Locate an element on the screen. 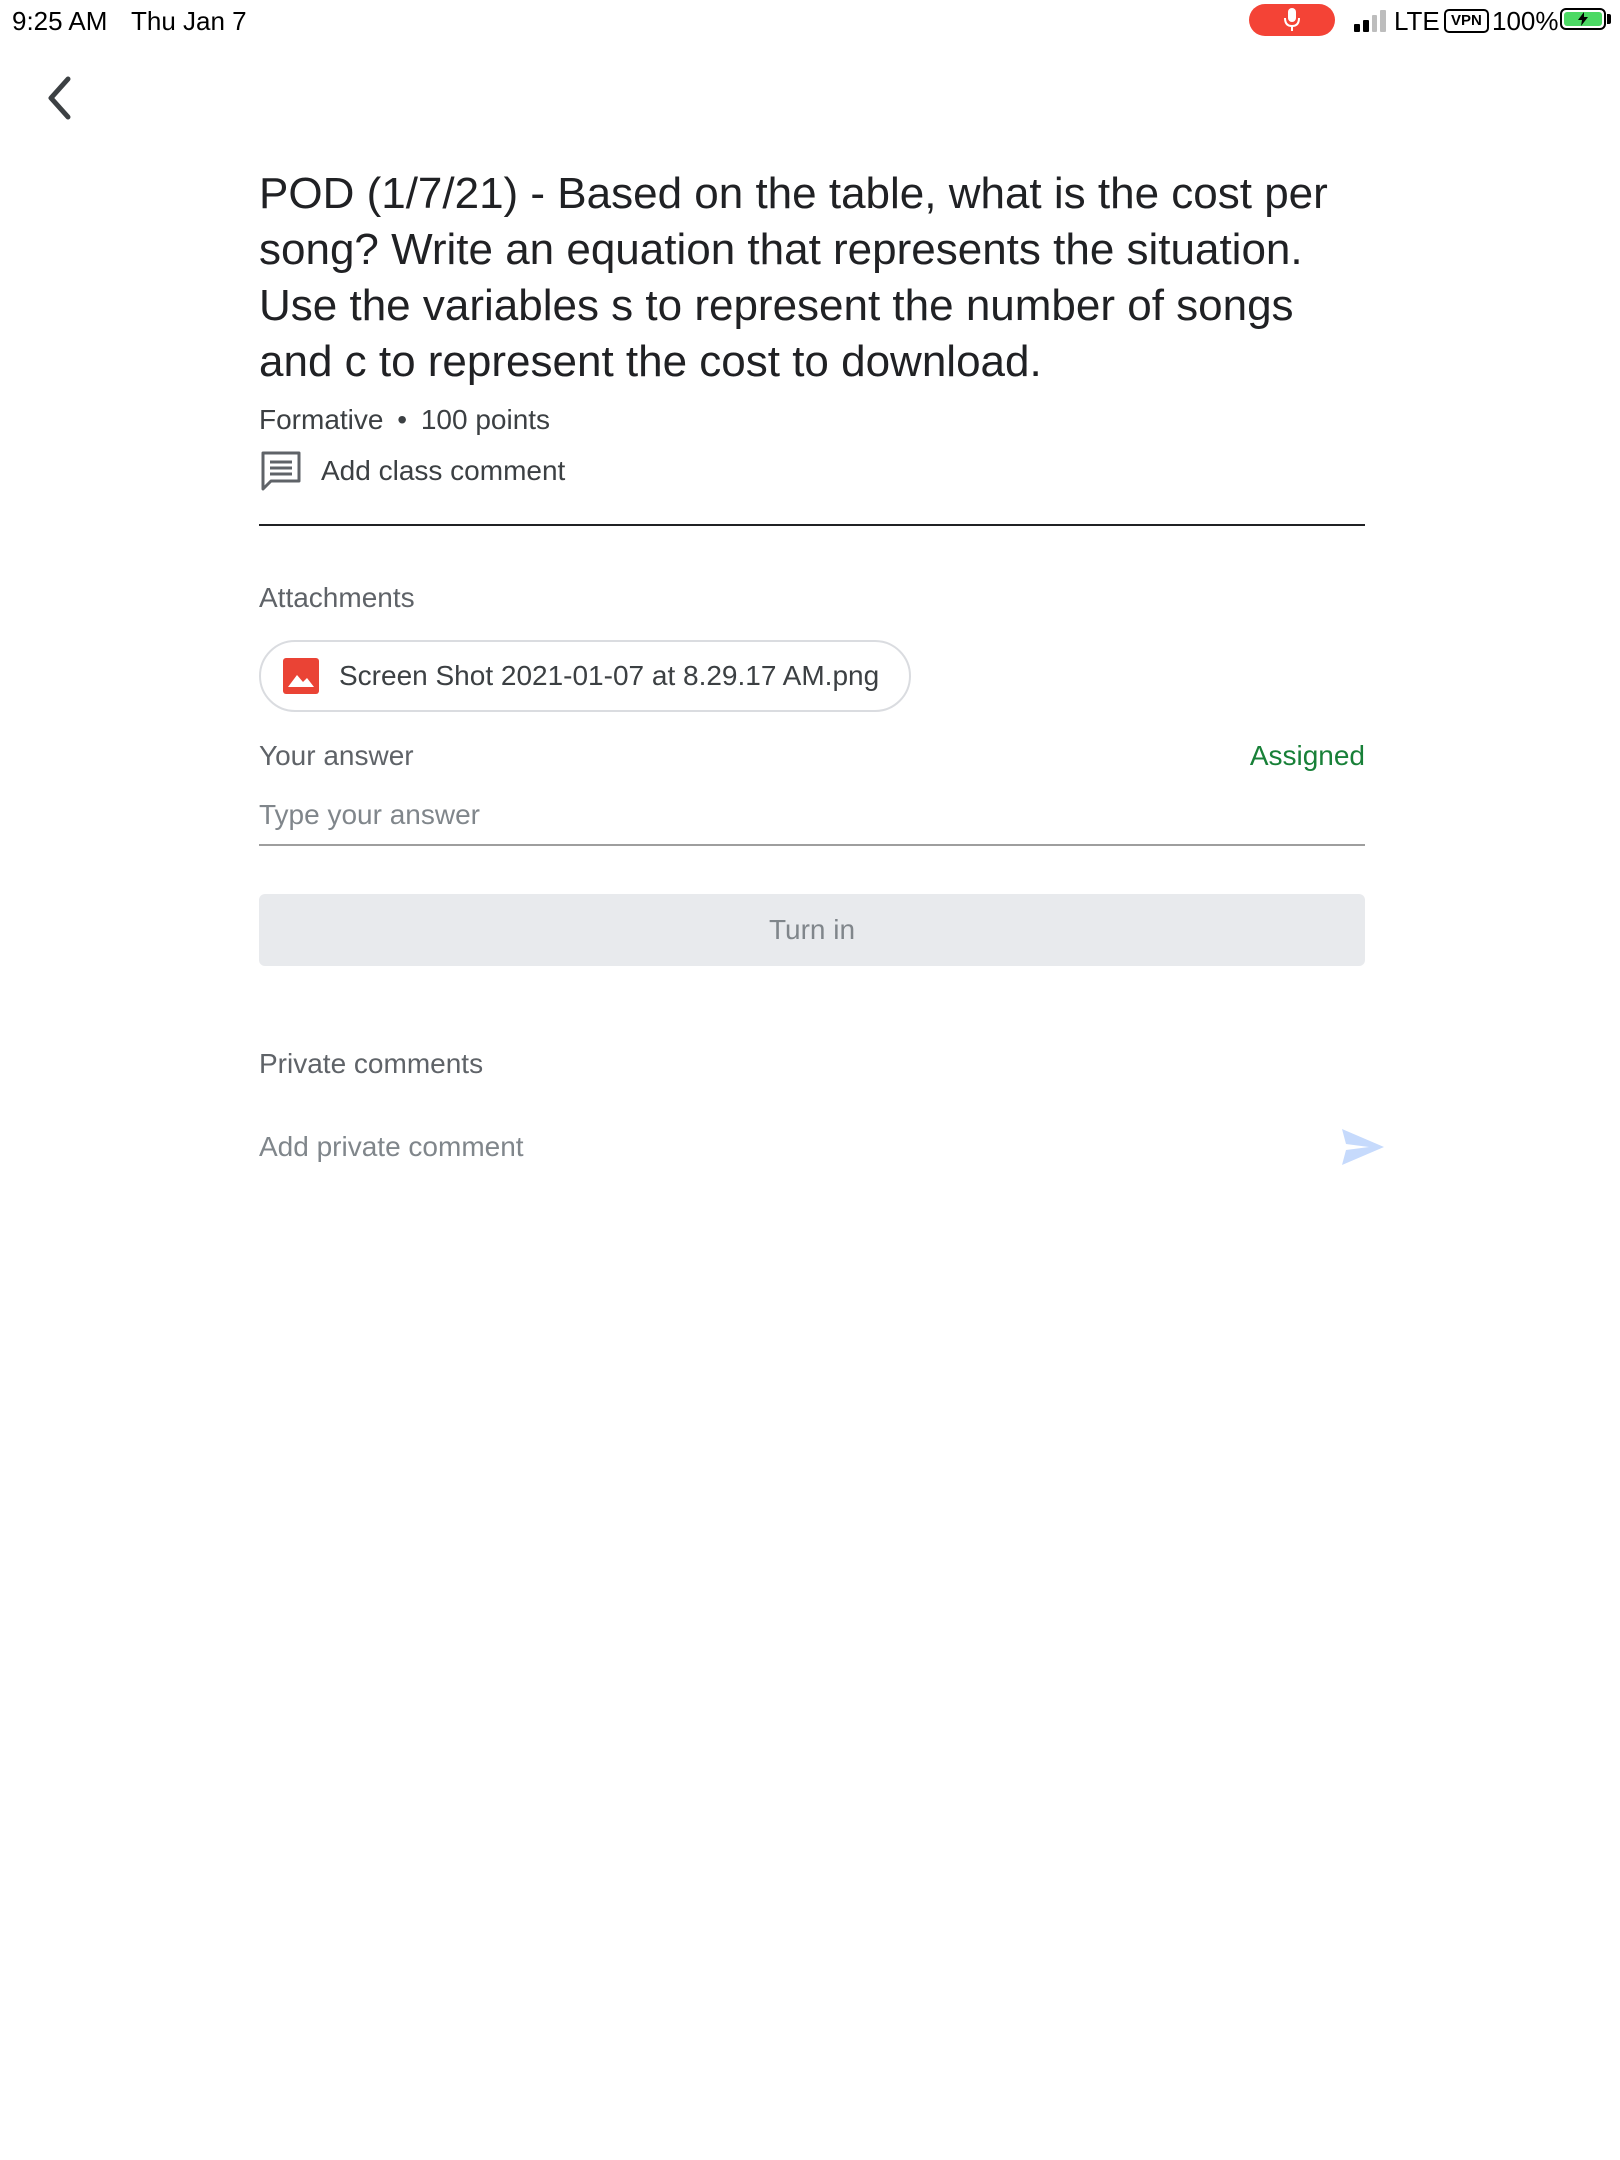  chevron-left-icon is located at coordinates (59, 98).